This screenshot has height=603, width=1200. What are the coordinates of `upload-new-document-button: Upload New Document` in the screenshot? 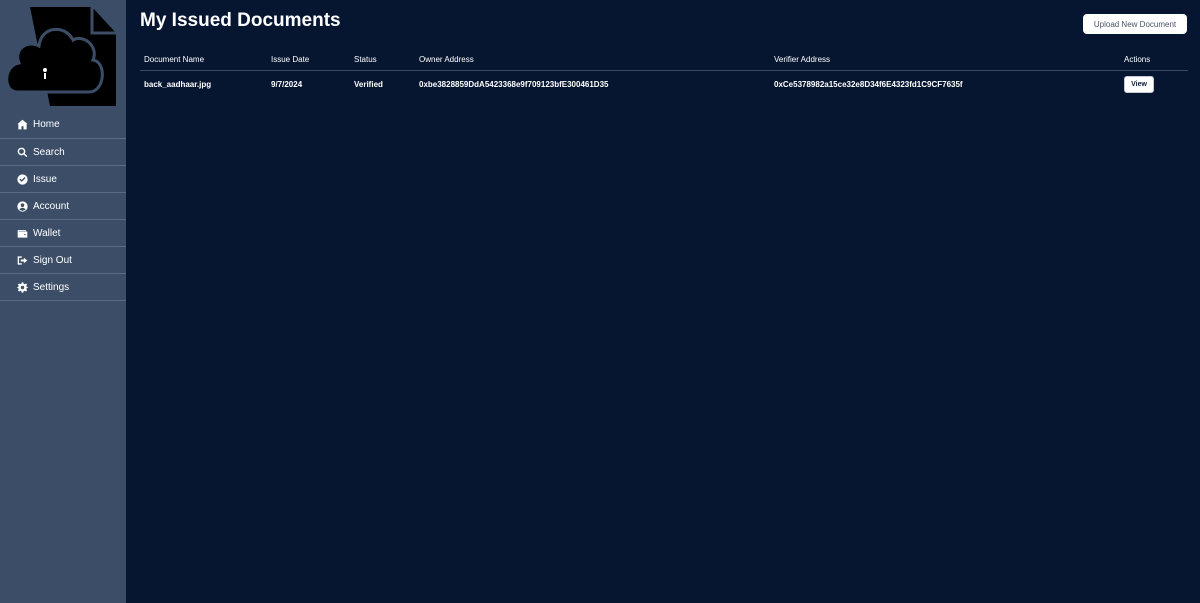 It's located at (1135, 24).